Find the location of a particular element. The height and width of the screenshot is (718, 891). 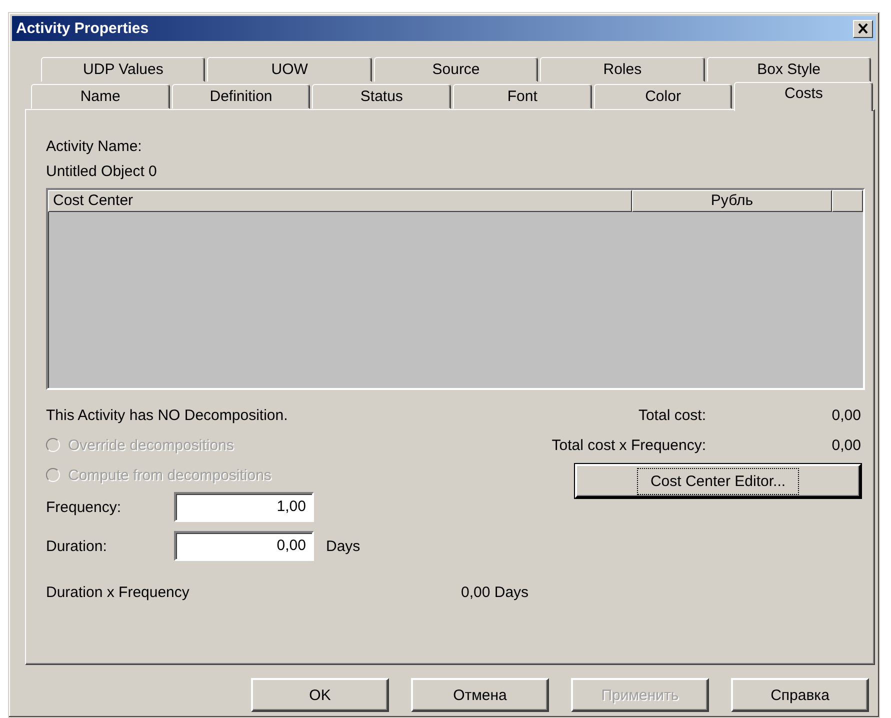

unit-label: Days is located at coordinates (343, 546).